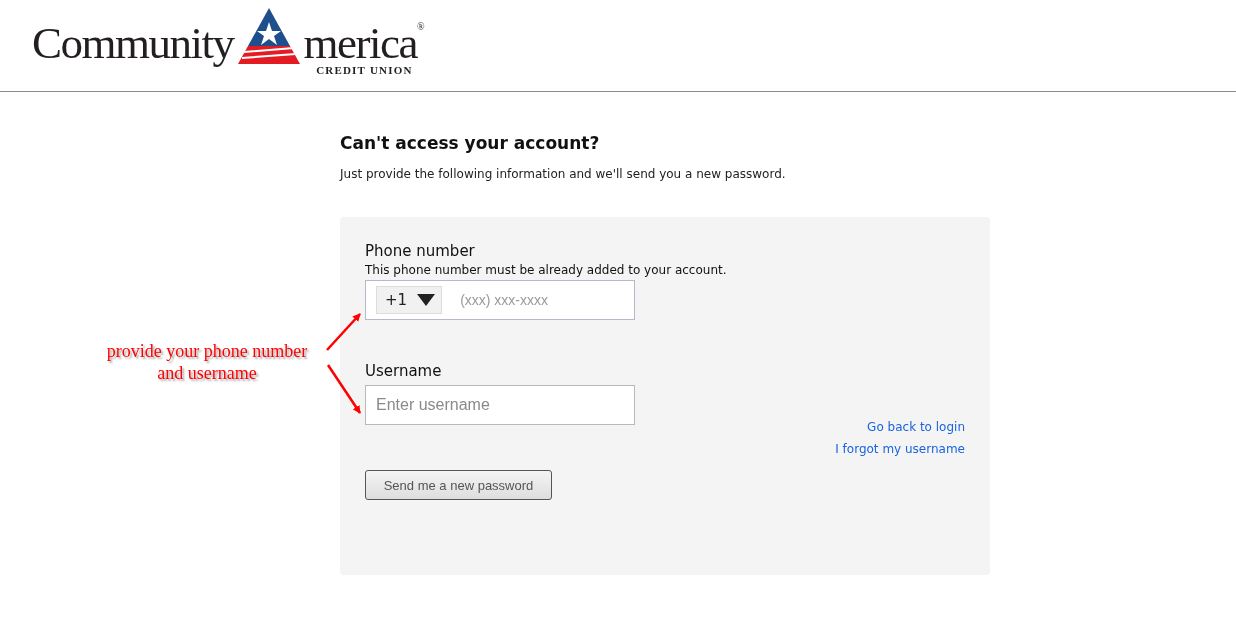 The width and height of the screenshot is (1236, 643). I want to click on intro-text: Just provide the following information and we'll send you a new password., so click(563, 174).